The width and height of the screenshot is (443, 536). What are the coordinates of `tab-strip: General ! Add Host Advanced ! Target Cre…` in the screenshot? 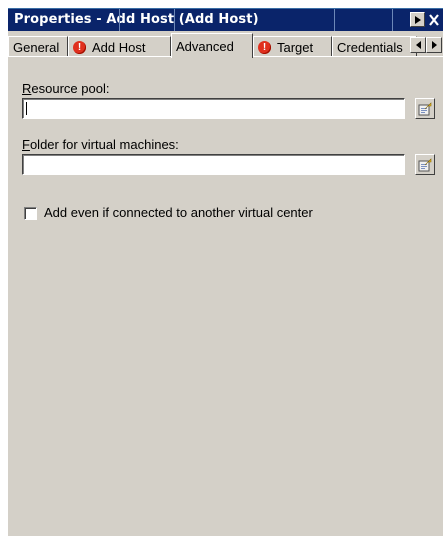 It's located at (225, 44).